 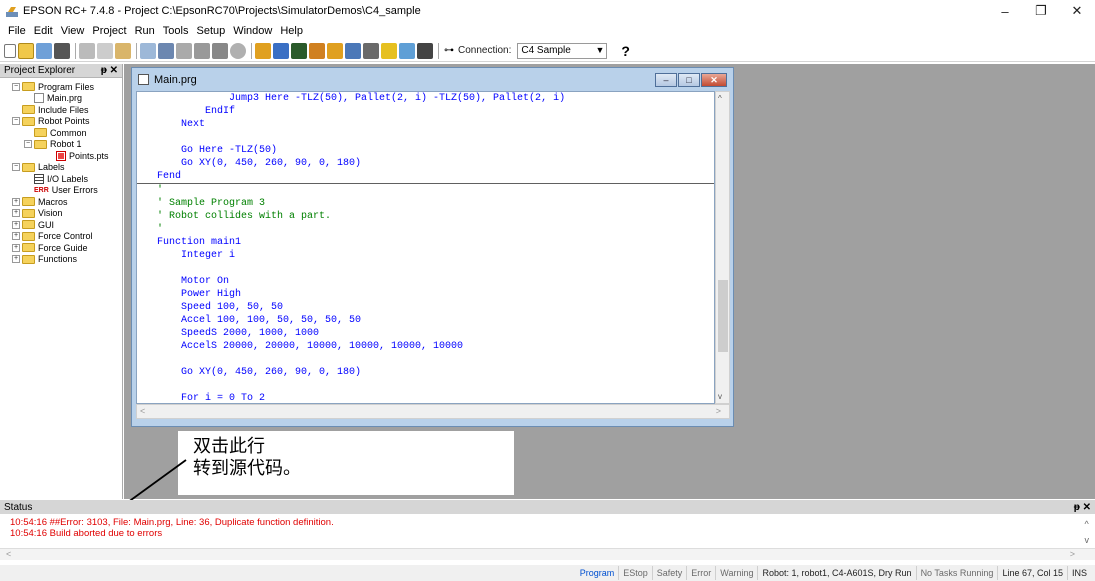 What do you see at coordinates (61, 156) in the screenshot?
I see `tree-item-points-pts: Points.pts` at bounding box center [61, 156].